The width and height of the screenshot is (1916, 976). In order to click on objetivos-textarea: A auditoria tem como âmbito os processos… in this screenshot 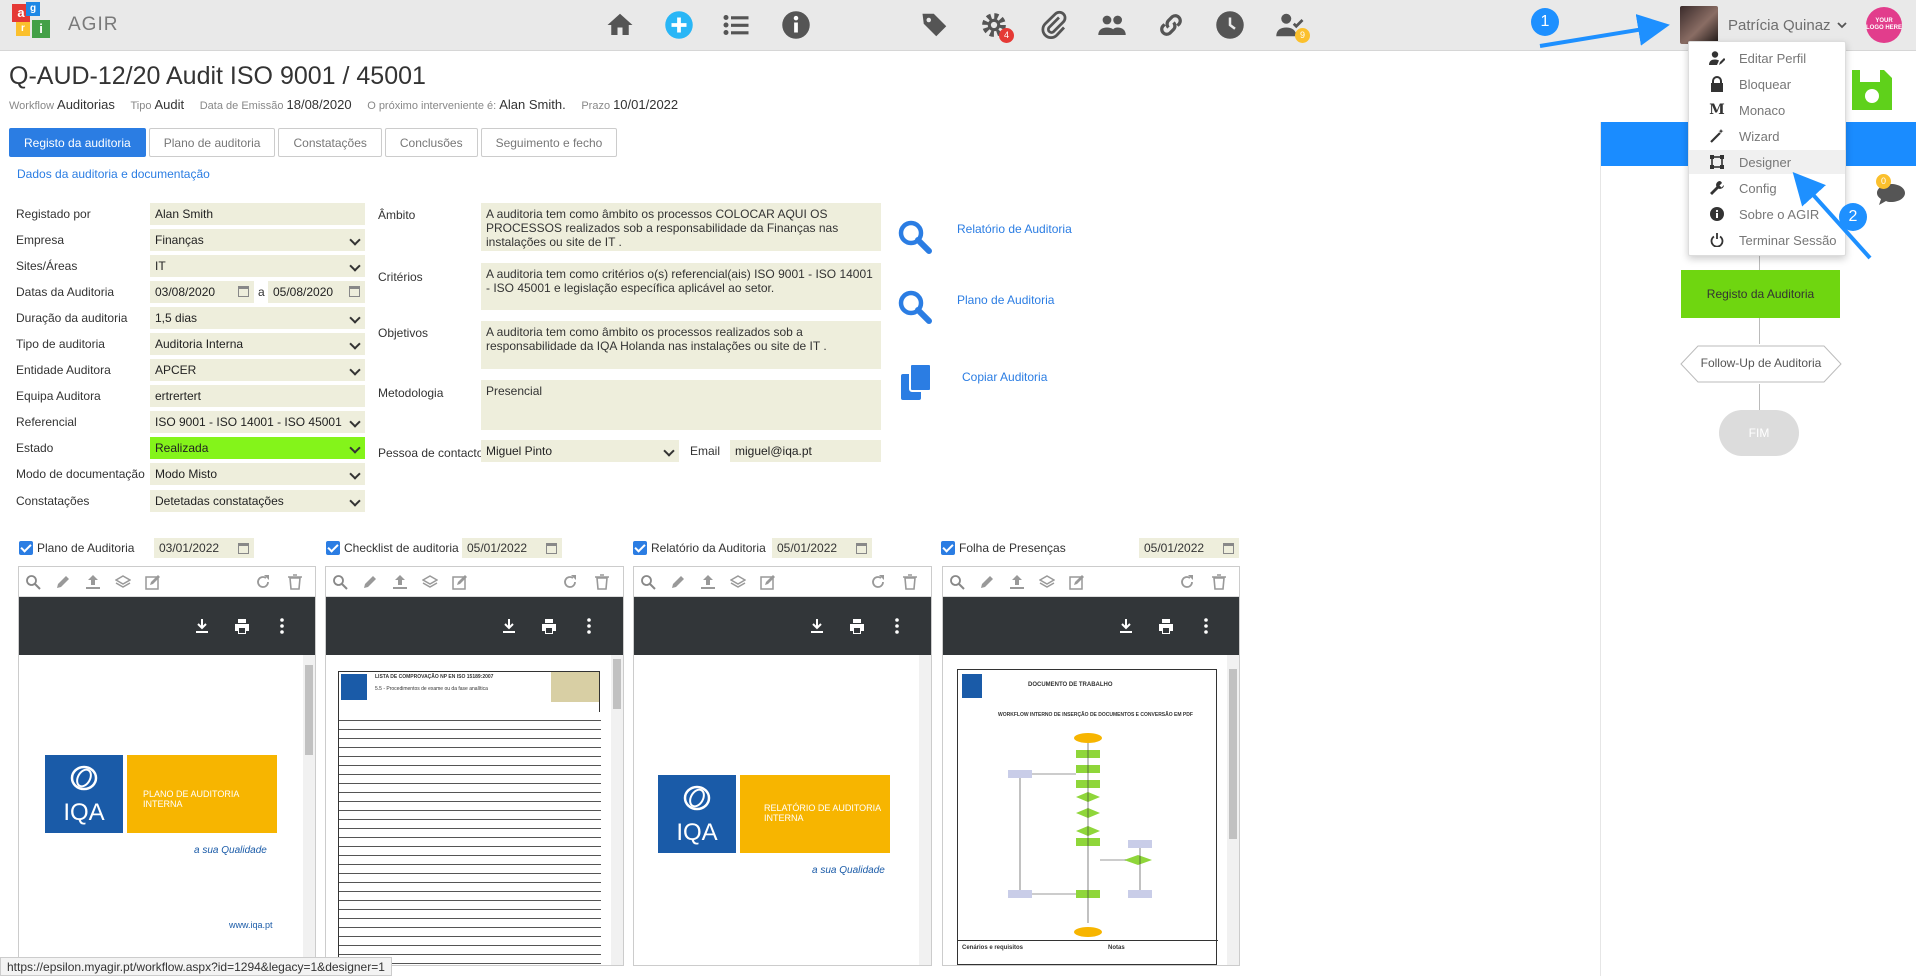, I will do `click(681, 345)`.